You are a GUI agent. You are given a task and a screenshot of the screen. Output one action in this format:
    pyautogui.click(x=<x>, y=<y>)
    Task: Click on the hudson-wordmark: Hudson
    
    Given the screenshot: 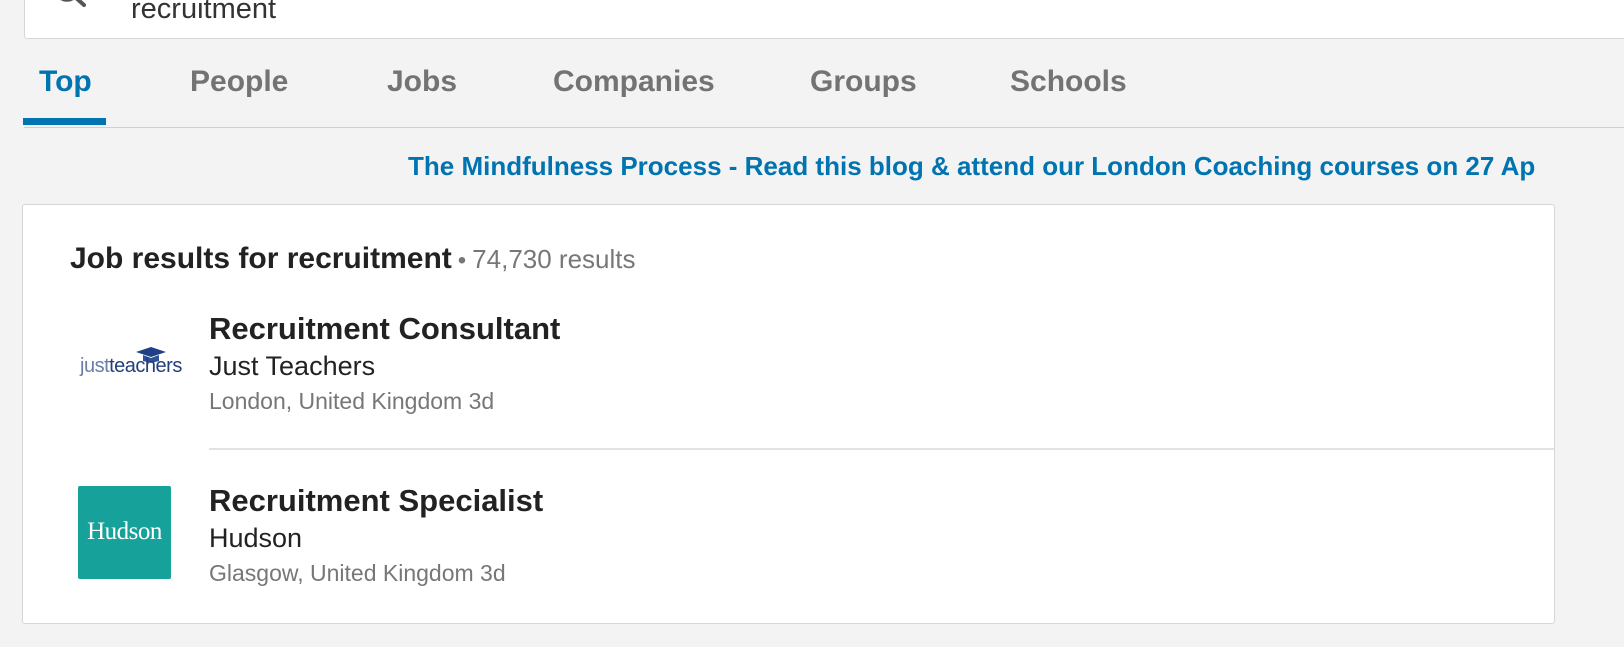 What is the action you would take?
    pyautogui.click(x=124, y=531)
    